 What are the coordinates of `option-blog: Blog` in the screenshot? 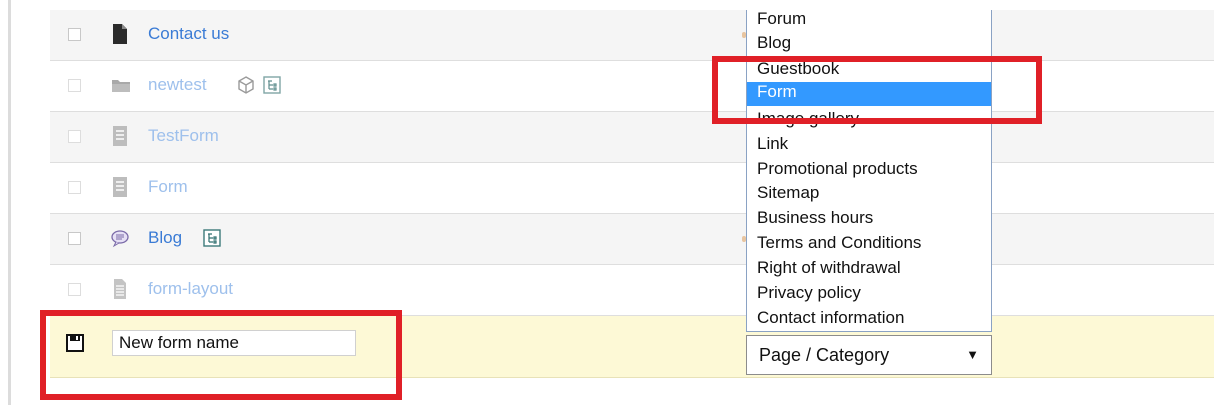 It's located at (869, 45).